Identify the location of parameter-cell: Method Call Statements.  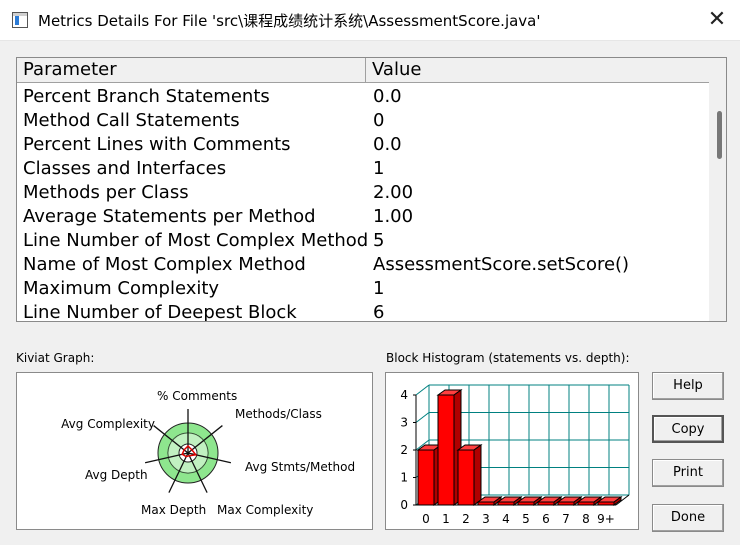
(131, 120).